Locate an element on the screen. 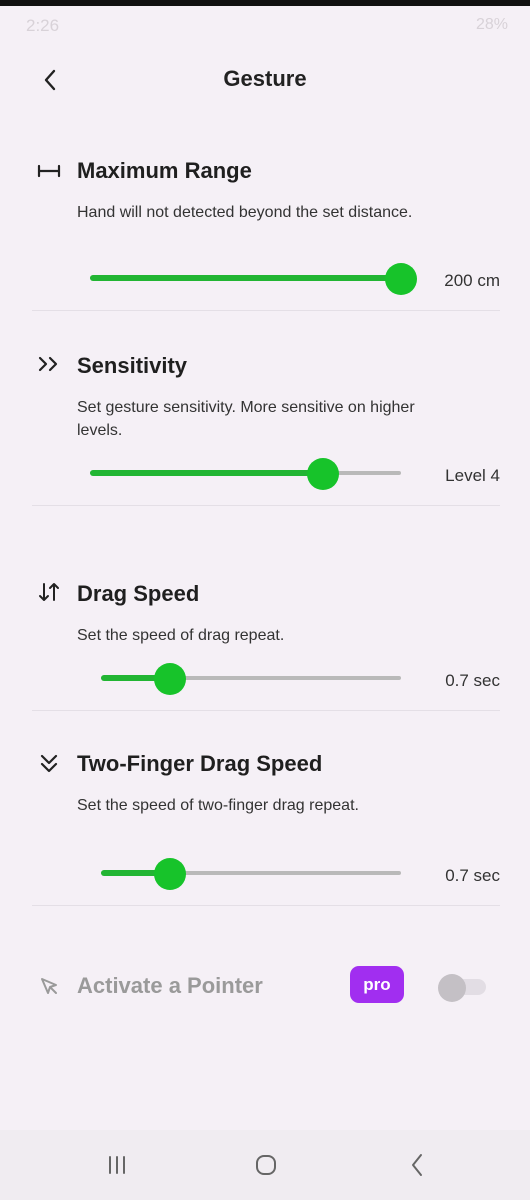  system-navigation-bar is located at coordinates (265, 1165).